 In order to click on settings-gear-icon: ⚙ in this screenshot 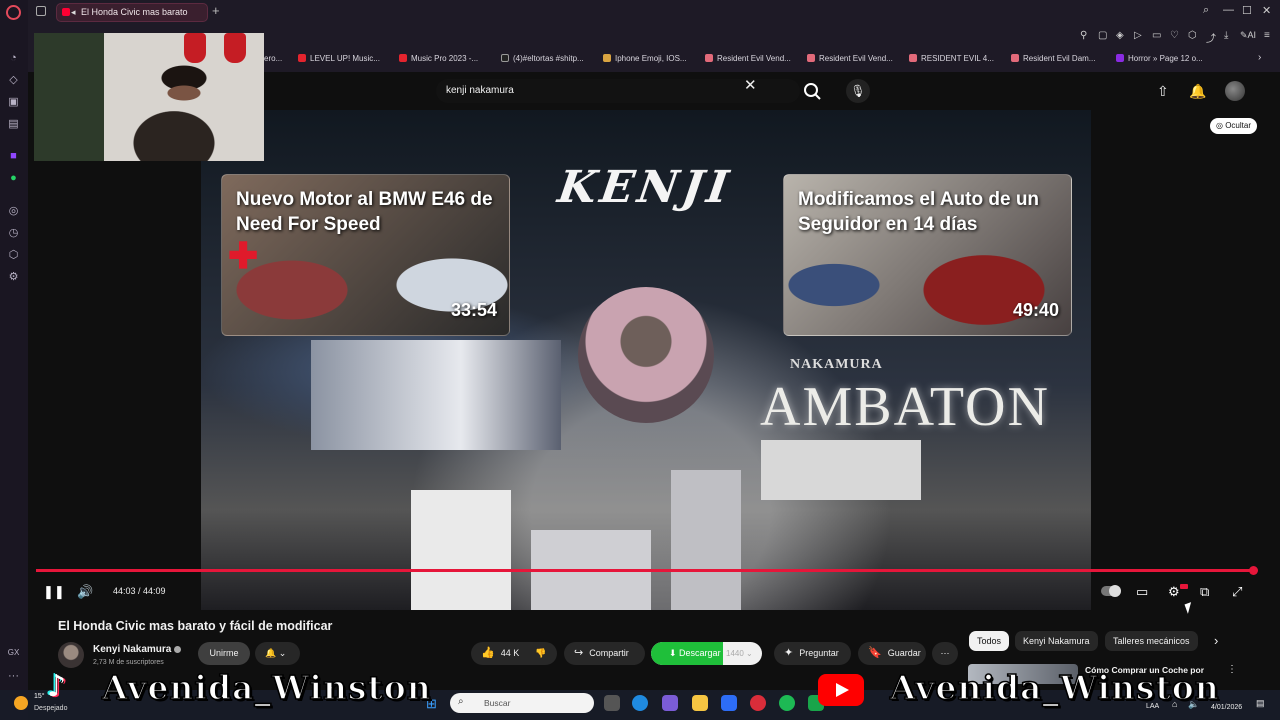, I will do `click(1174, 592)`.